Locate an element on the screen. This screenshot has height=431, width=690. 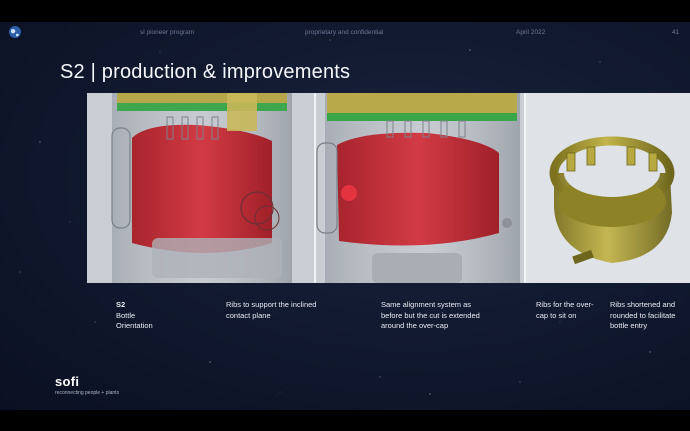
caption-s2-bottle-orientation: S2 Bottle Orientation is located at coordinates (151, 316).